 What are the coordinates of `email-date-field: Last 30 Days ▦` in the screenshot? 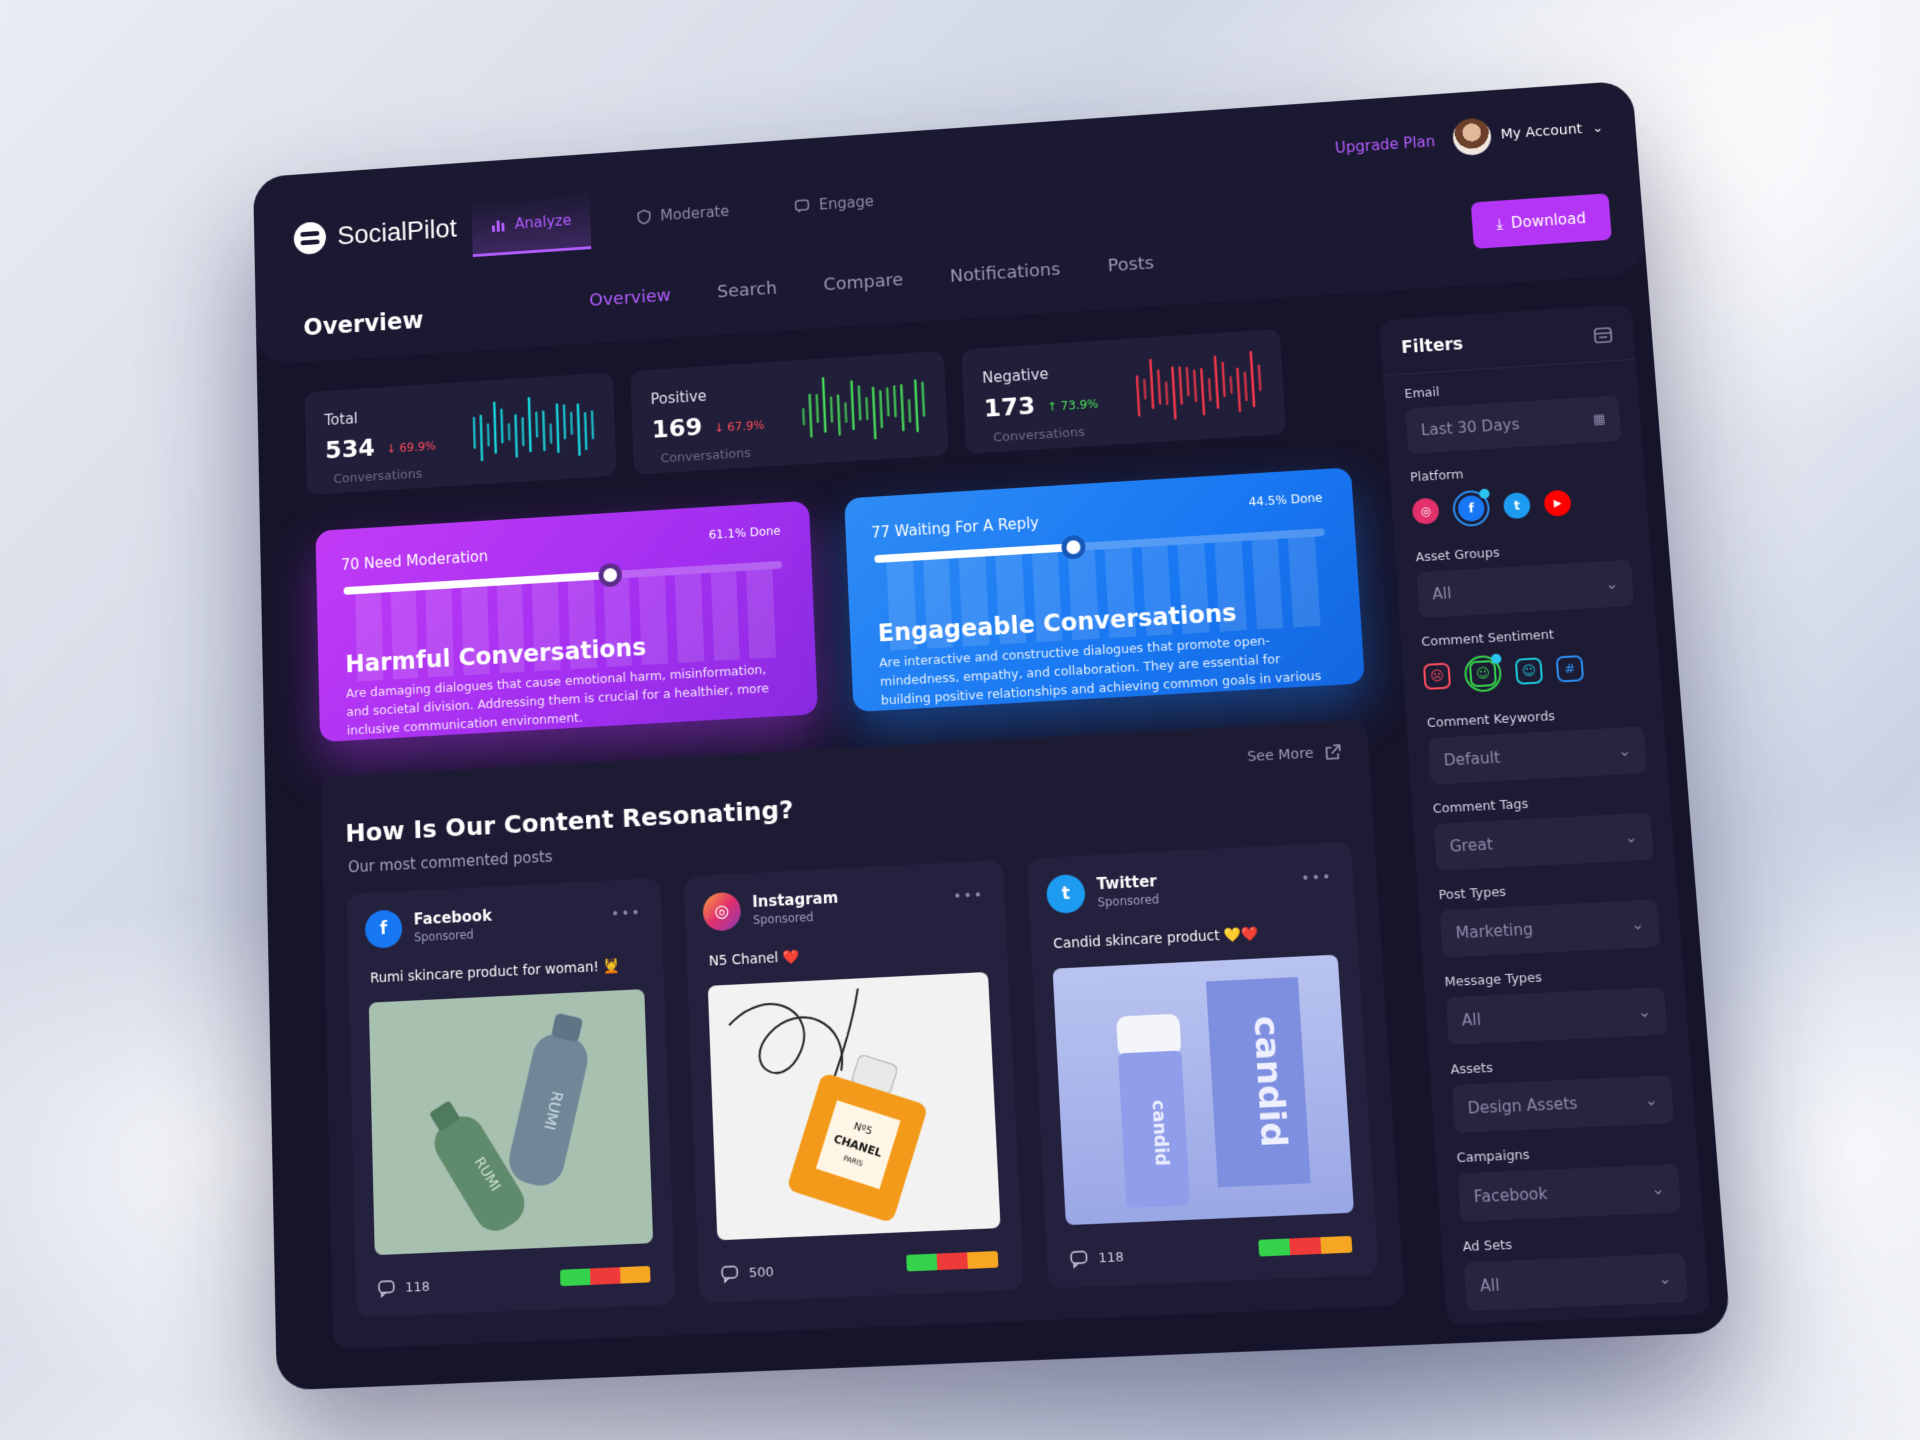 It's located at (1513, 424).